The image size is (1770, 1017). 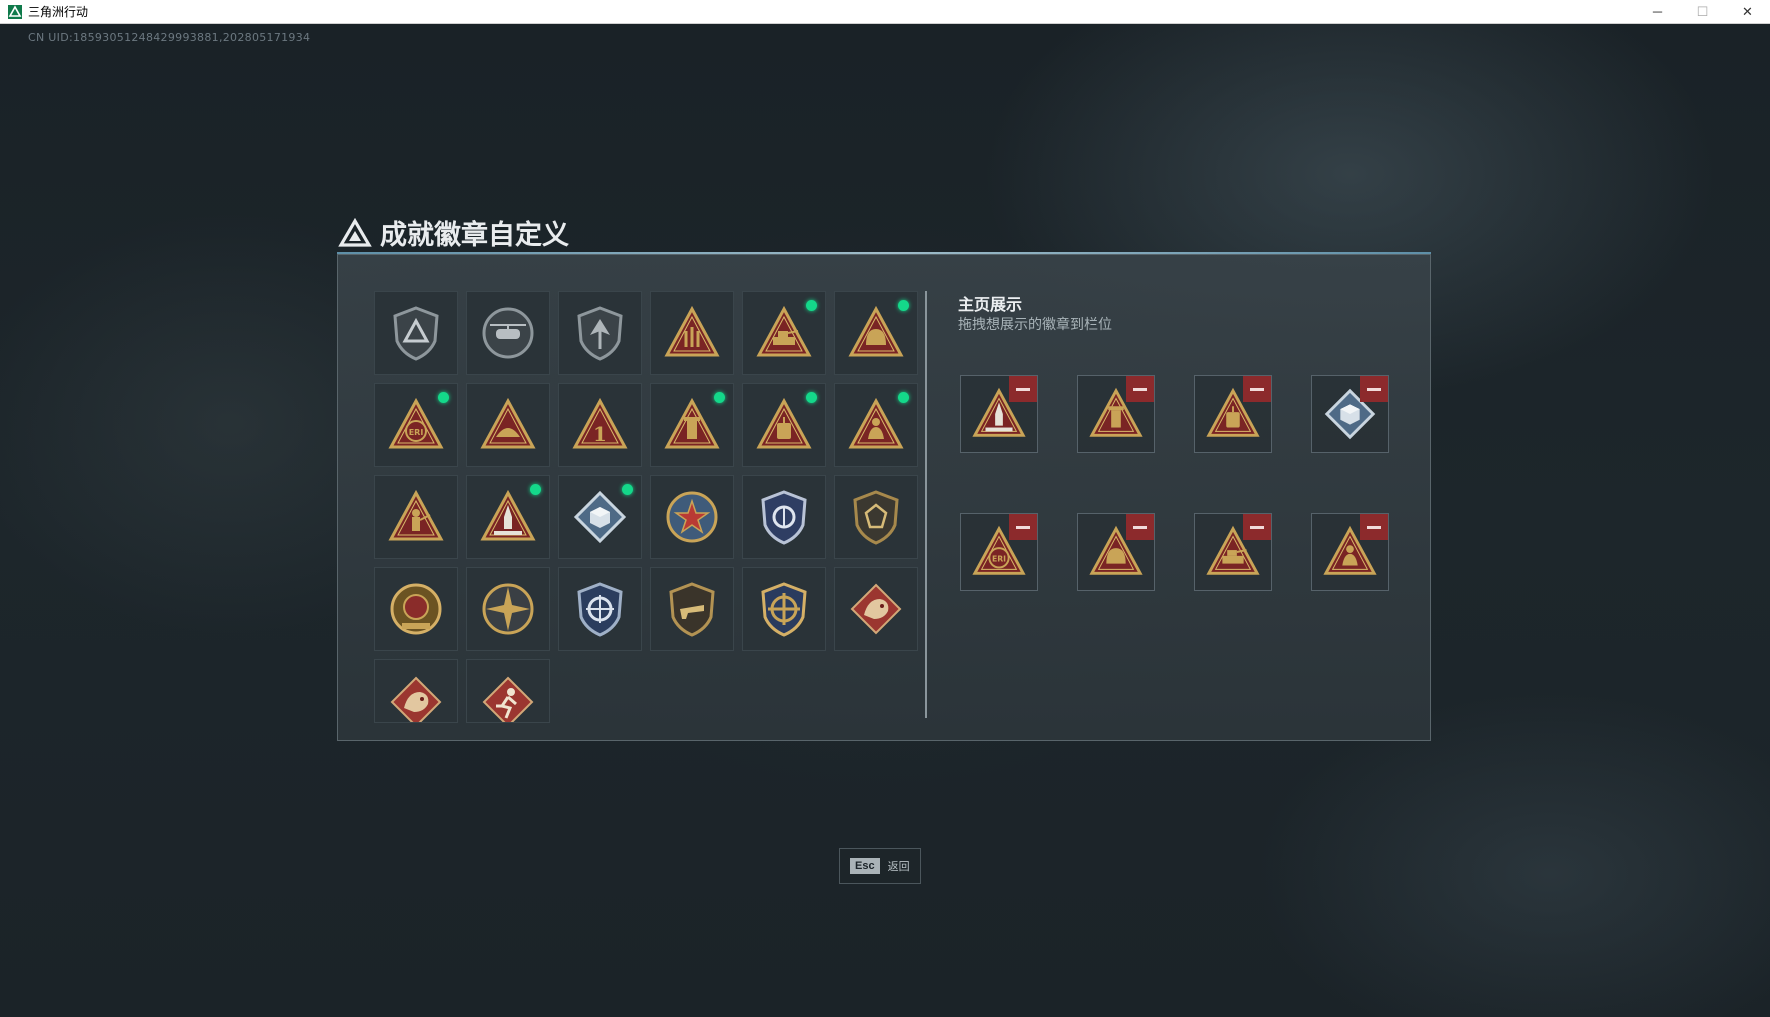 I want to click on soldier-icon, so click(x=416, y=515).